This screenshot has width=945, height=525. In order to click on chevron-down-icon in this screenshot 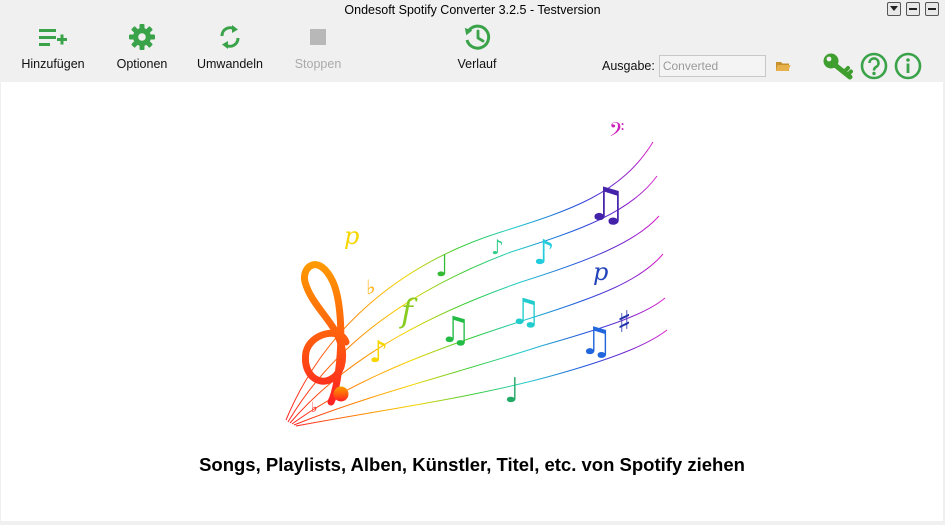, I will do `click(894, 8)`.